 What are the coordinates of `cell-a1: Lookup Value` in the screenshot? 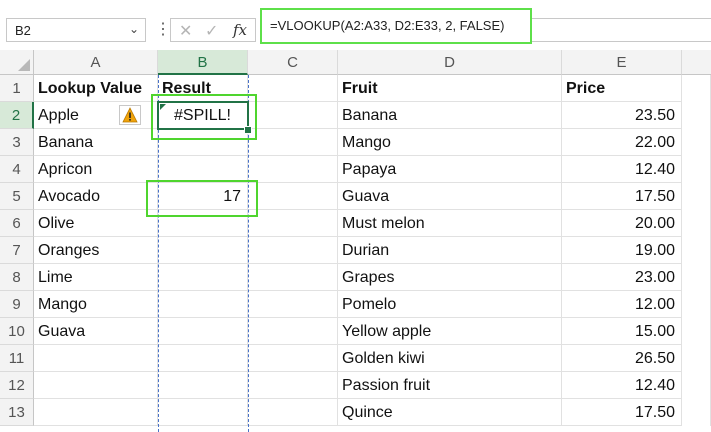 It's located at (96, 88).